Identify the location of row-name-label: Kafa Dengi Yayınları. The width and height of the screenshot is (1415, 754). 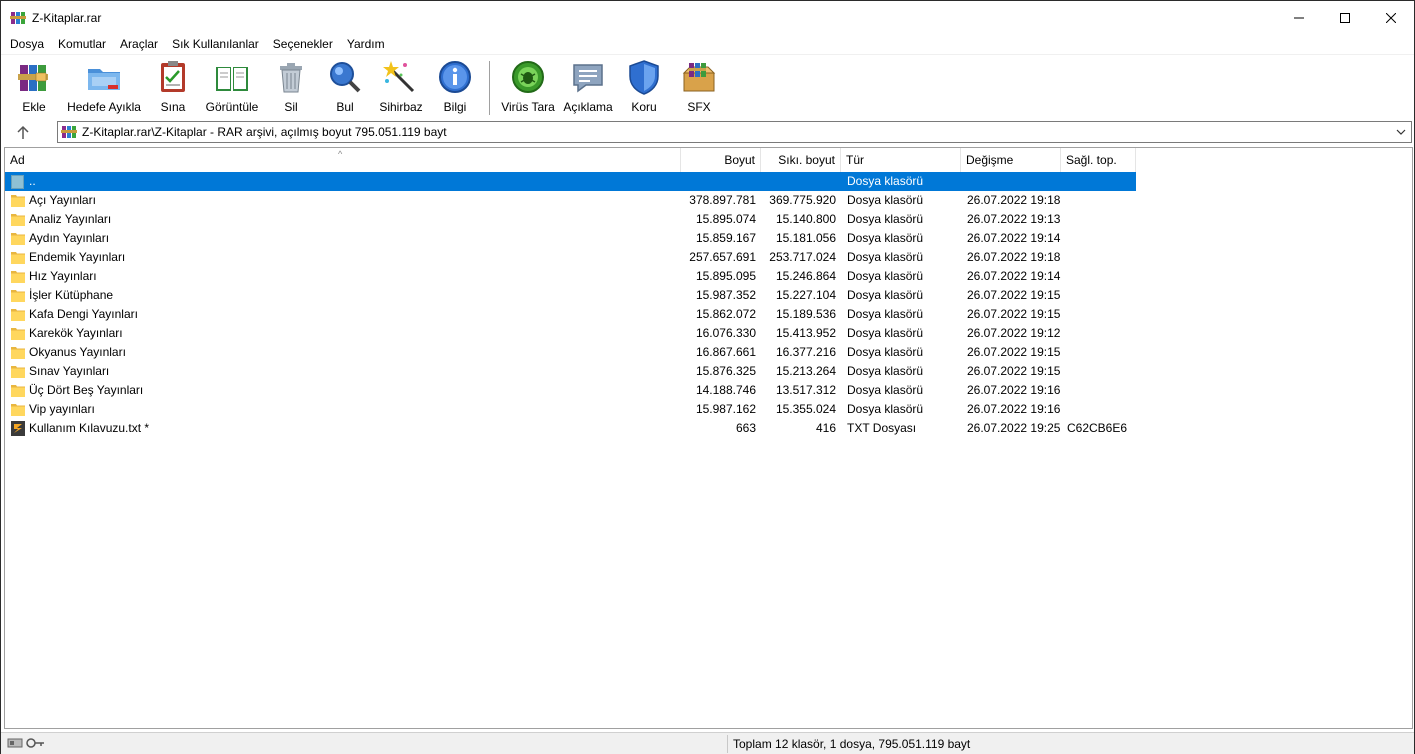
(83, 314).